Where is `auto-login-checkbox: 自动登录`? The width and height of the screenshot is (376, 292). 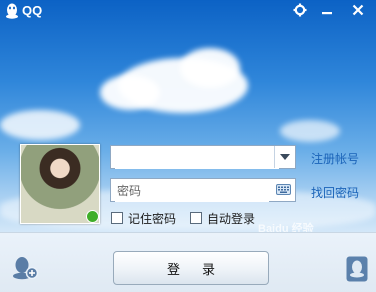
auto-login-checkbox: 自动登录 is located at coordinates (223, 218).